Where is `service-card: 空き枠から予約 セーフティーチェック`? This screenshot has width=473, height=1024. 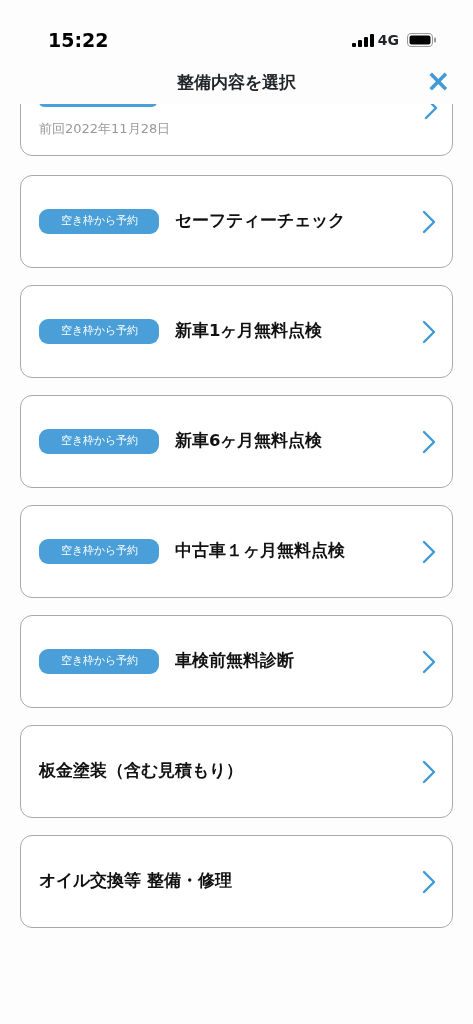
service-card: 空き枠から予約 セーフティーチェック is located at coordinates (236, 221).